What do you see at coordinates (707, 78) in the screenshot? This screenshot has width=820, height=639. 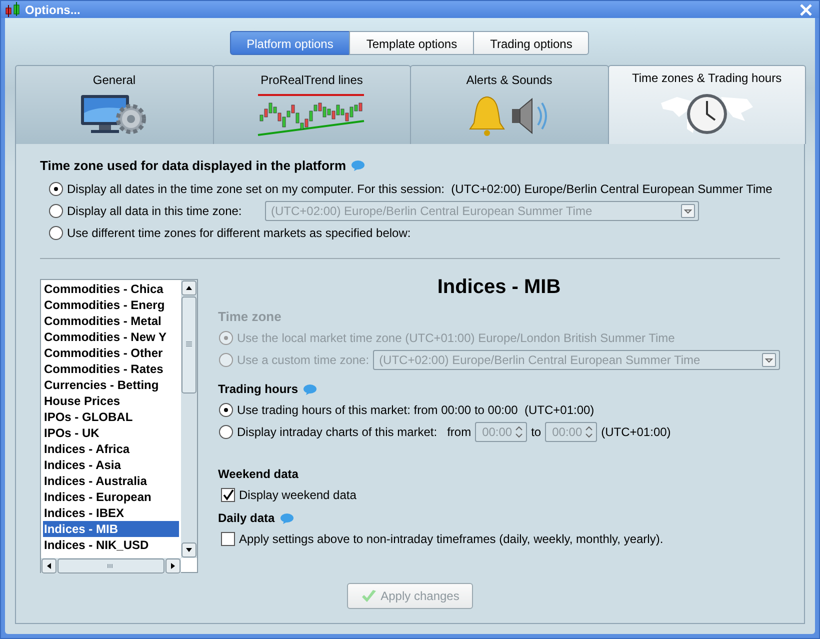 I see `tab-label: Time zones & Trading hours` at bounding box center [707, 78].